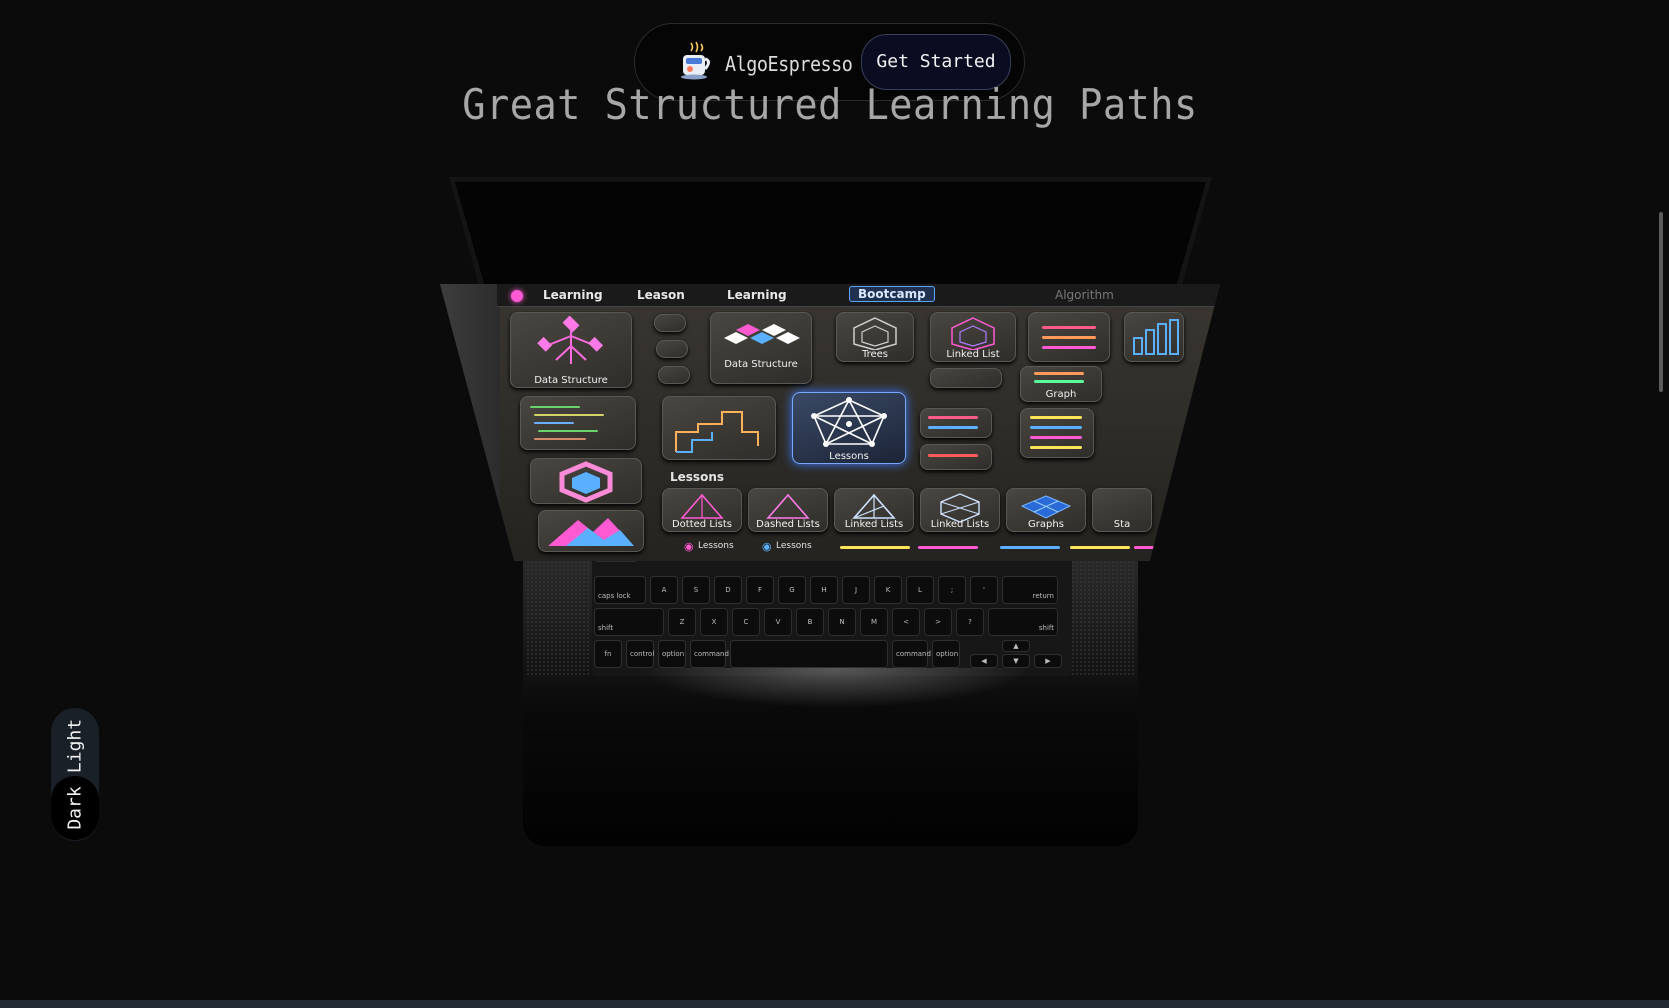  I want to click on card-lessons-center: Lessons, so click(849, 428).